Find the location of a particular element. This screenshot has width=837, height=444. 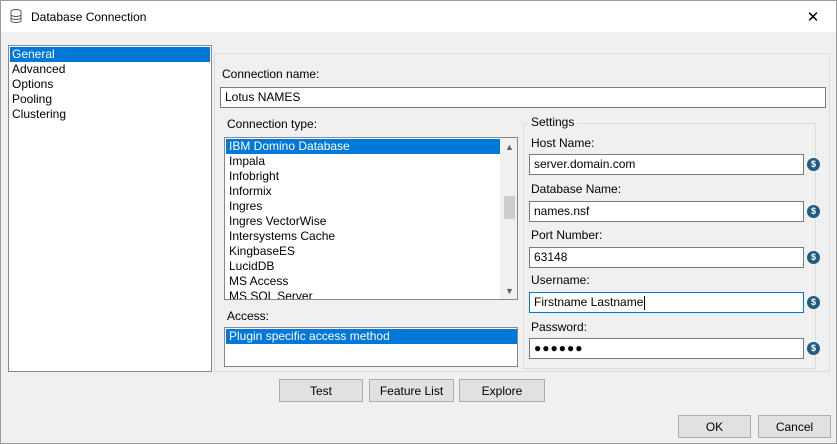

title-bar: Database Connection ✕ is located at coordinates (418, 16).